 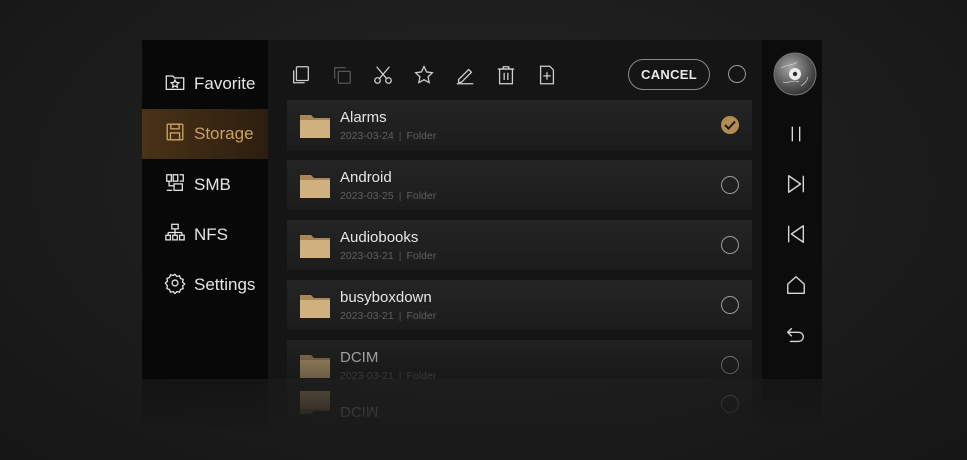 I want to click on cancel-button: CANCEL, so click(x=669, y=74).